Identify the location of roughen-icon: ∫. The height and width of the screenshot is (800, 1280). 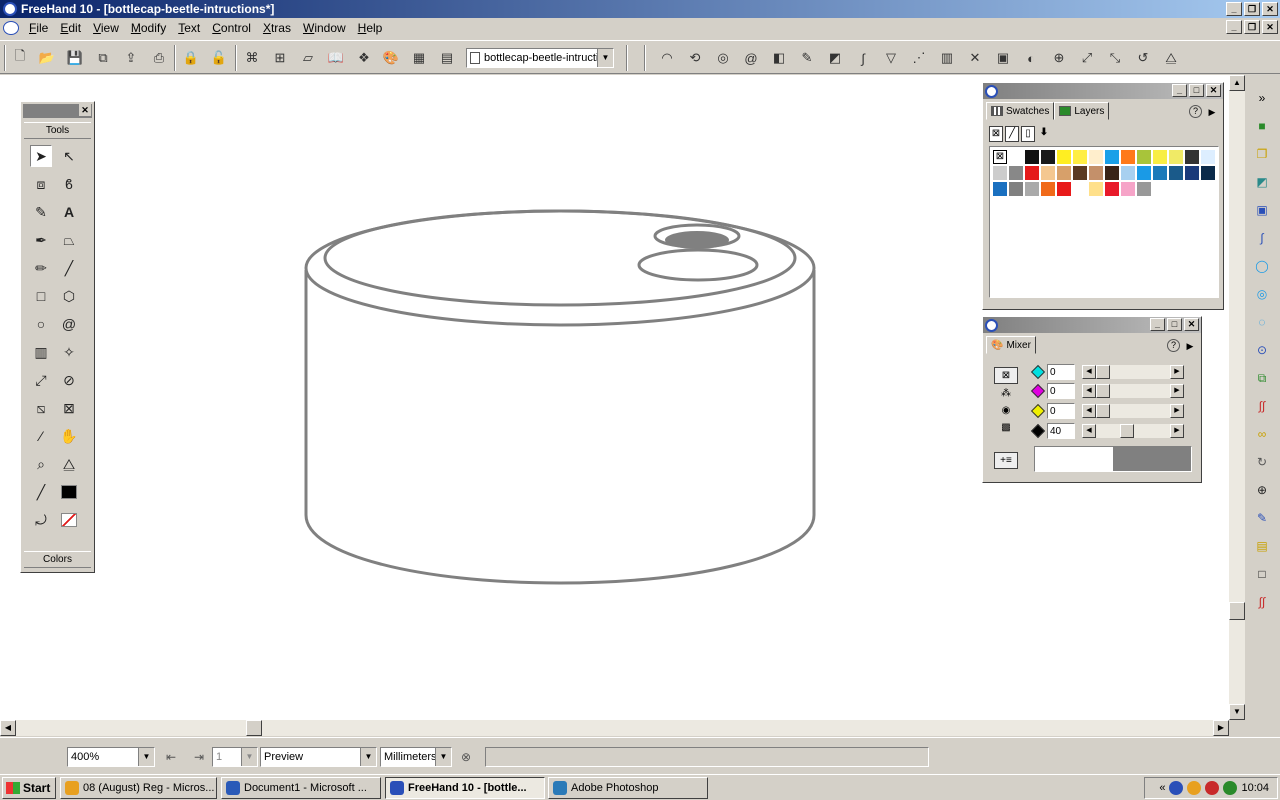
(863, 58).